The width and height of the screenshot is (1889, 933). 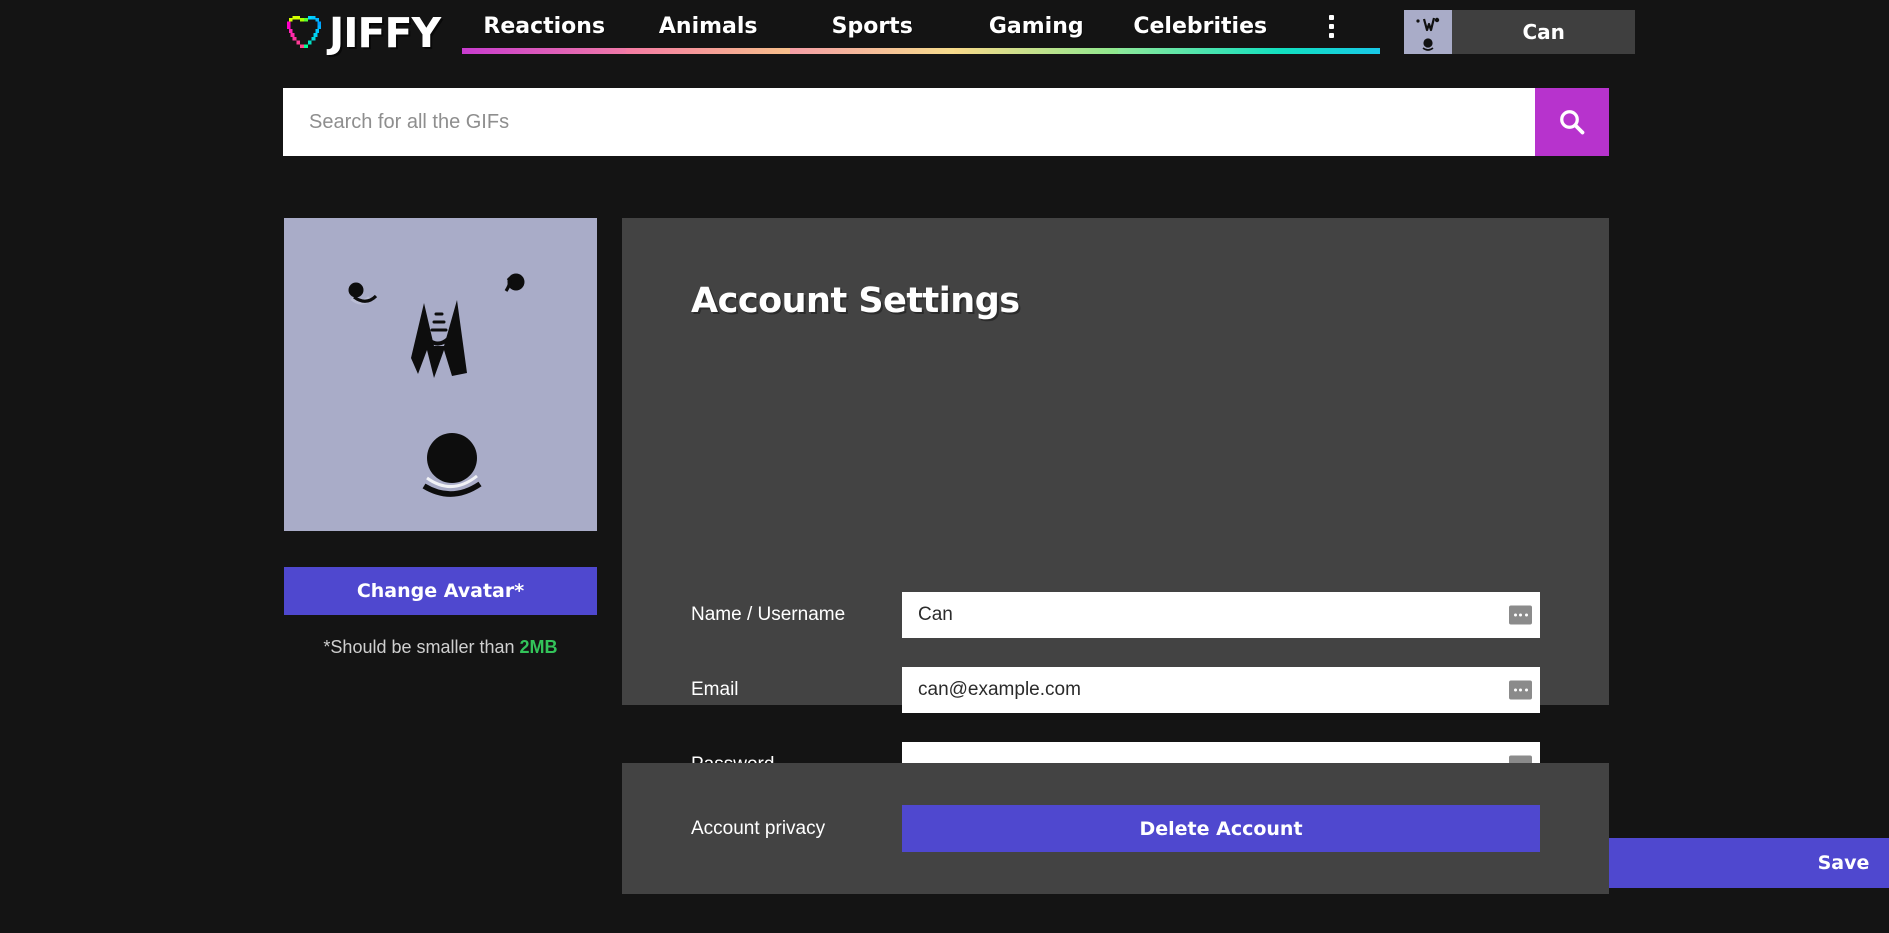 I want to click on nav-label: Animals, so click(x=708, y=26).